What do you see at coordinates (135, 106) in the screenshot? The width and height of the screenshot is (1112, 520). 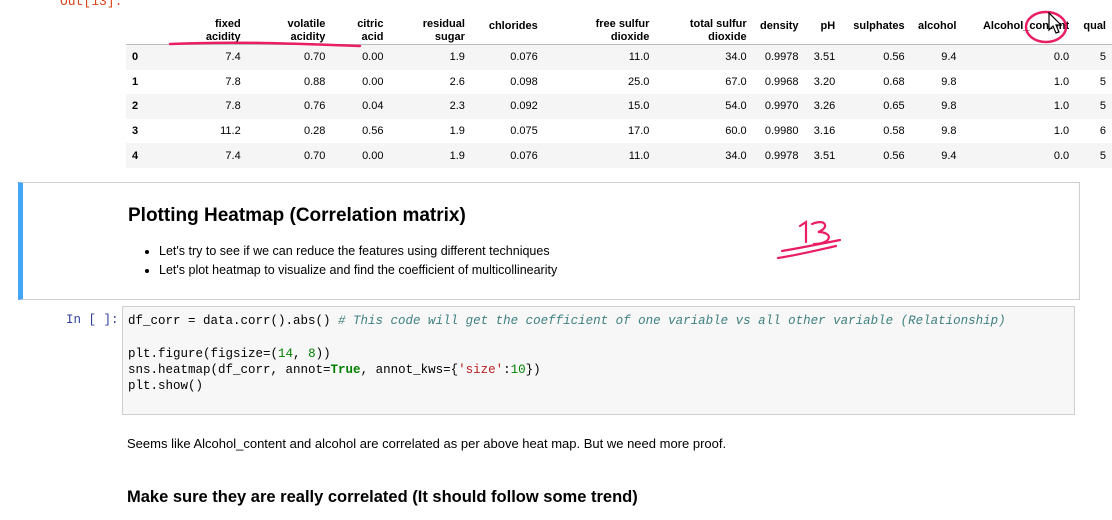 I see `row-index: 2` at bounding box center [135, 106].